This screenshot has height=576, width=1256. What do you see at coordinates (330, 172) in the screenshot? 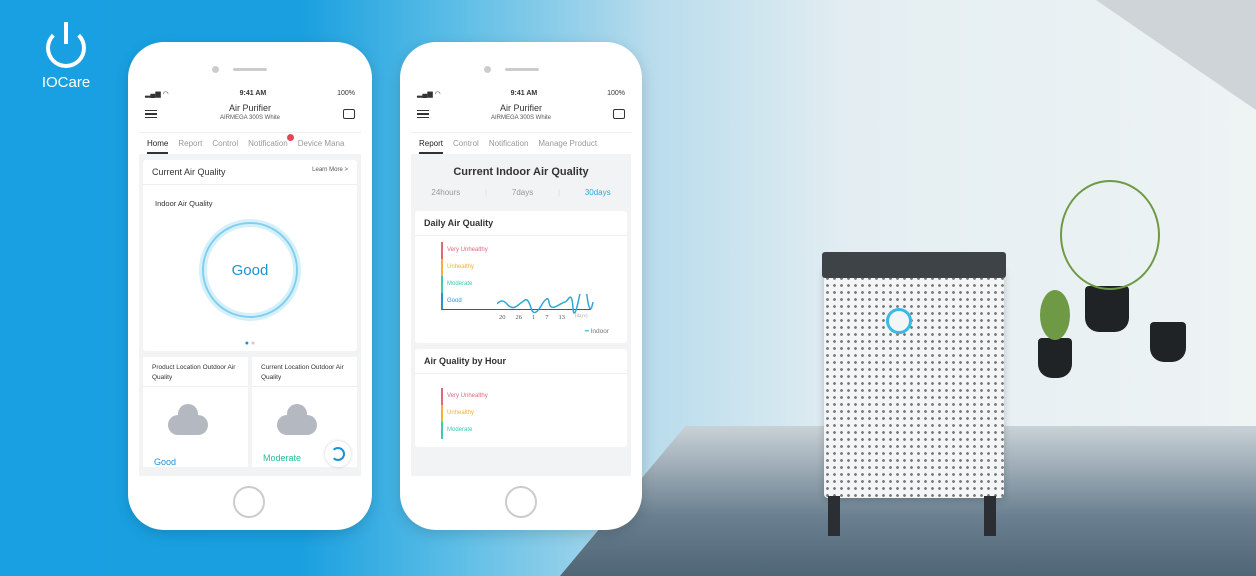
I see `learn-more-link: Learn More >` at bounding box center [330, 172].